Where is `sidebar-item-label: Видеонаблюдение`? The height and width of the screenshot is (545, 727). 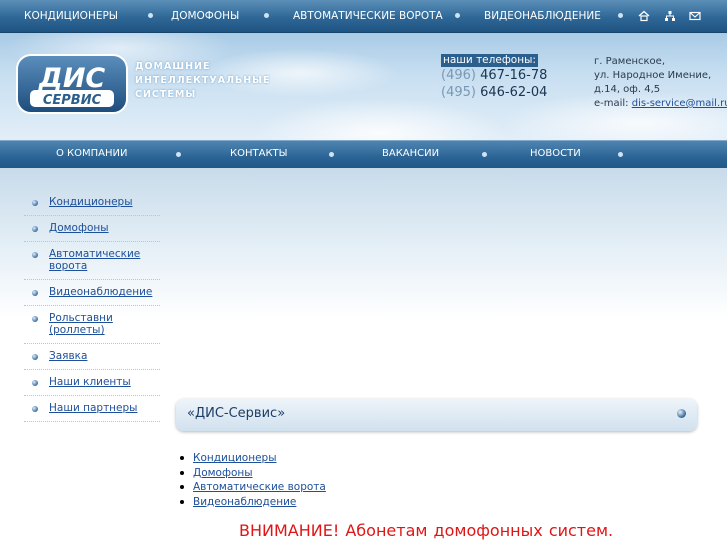
sidebar-item-label: Видеонаблюдение is located at coordinates (100, 292).